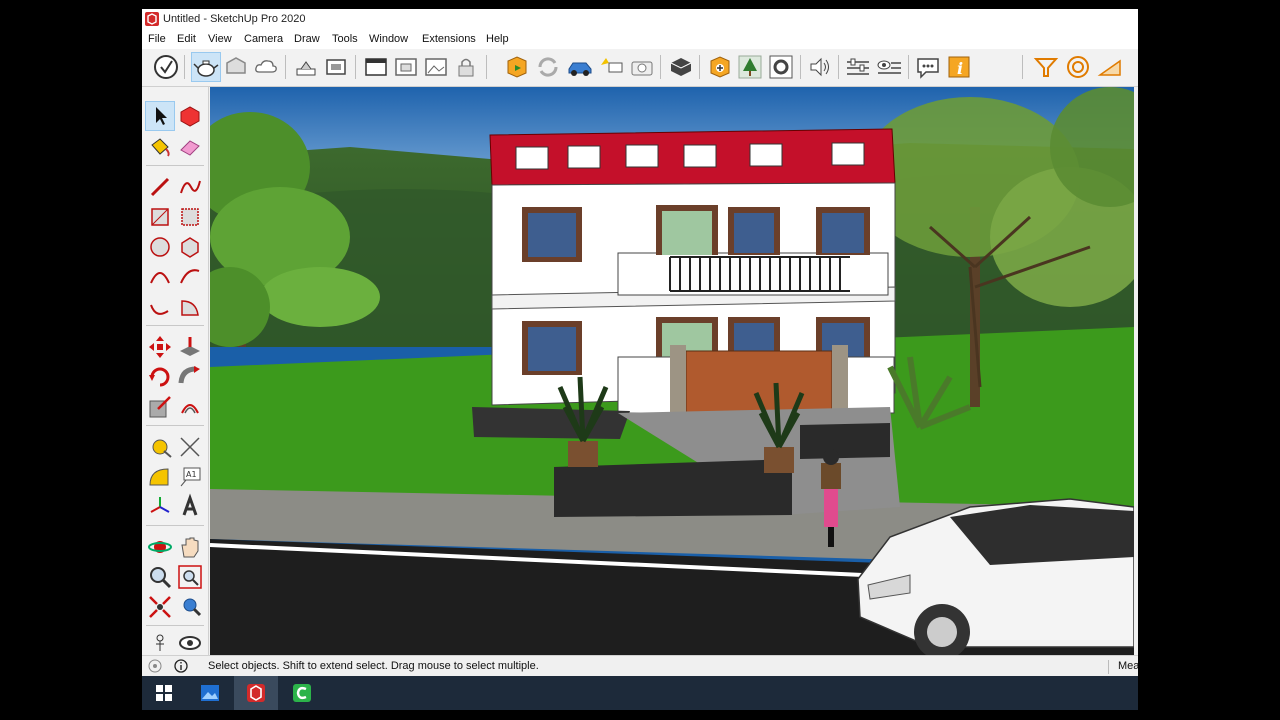  What do you see at coordinates (234, 19) in the screenshot?
I see `window-title: Untitled - SketchUp Pro 2020` at bounding box center [234, 19].